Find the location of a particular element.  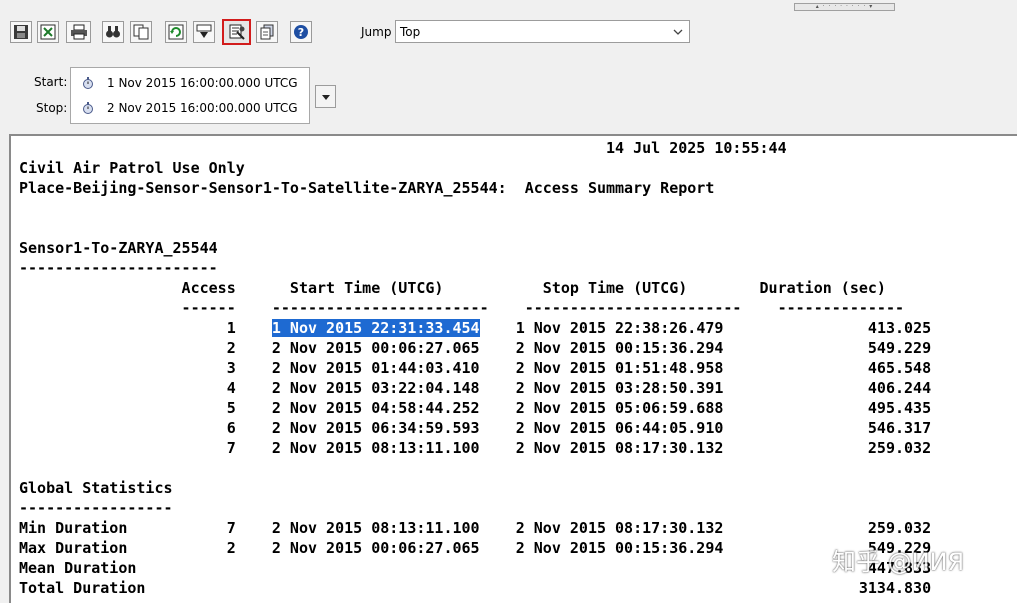

save-icon is located at coordinates (21, 32).